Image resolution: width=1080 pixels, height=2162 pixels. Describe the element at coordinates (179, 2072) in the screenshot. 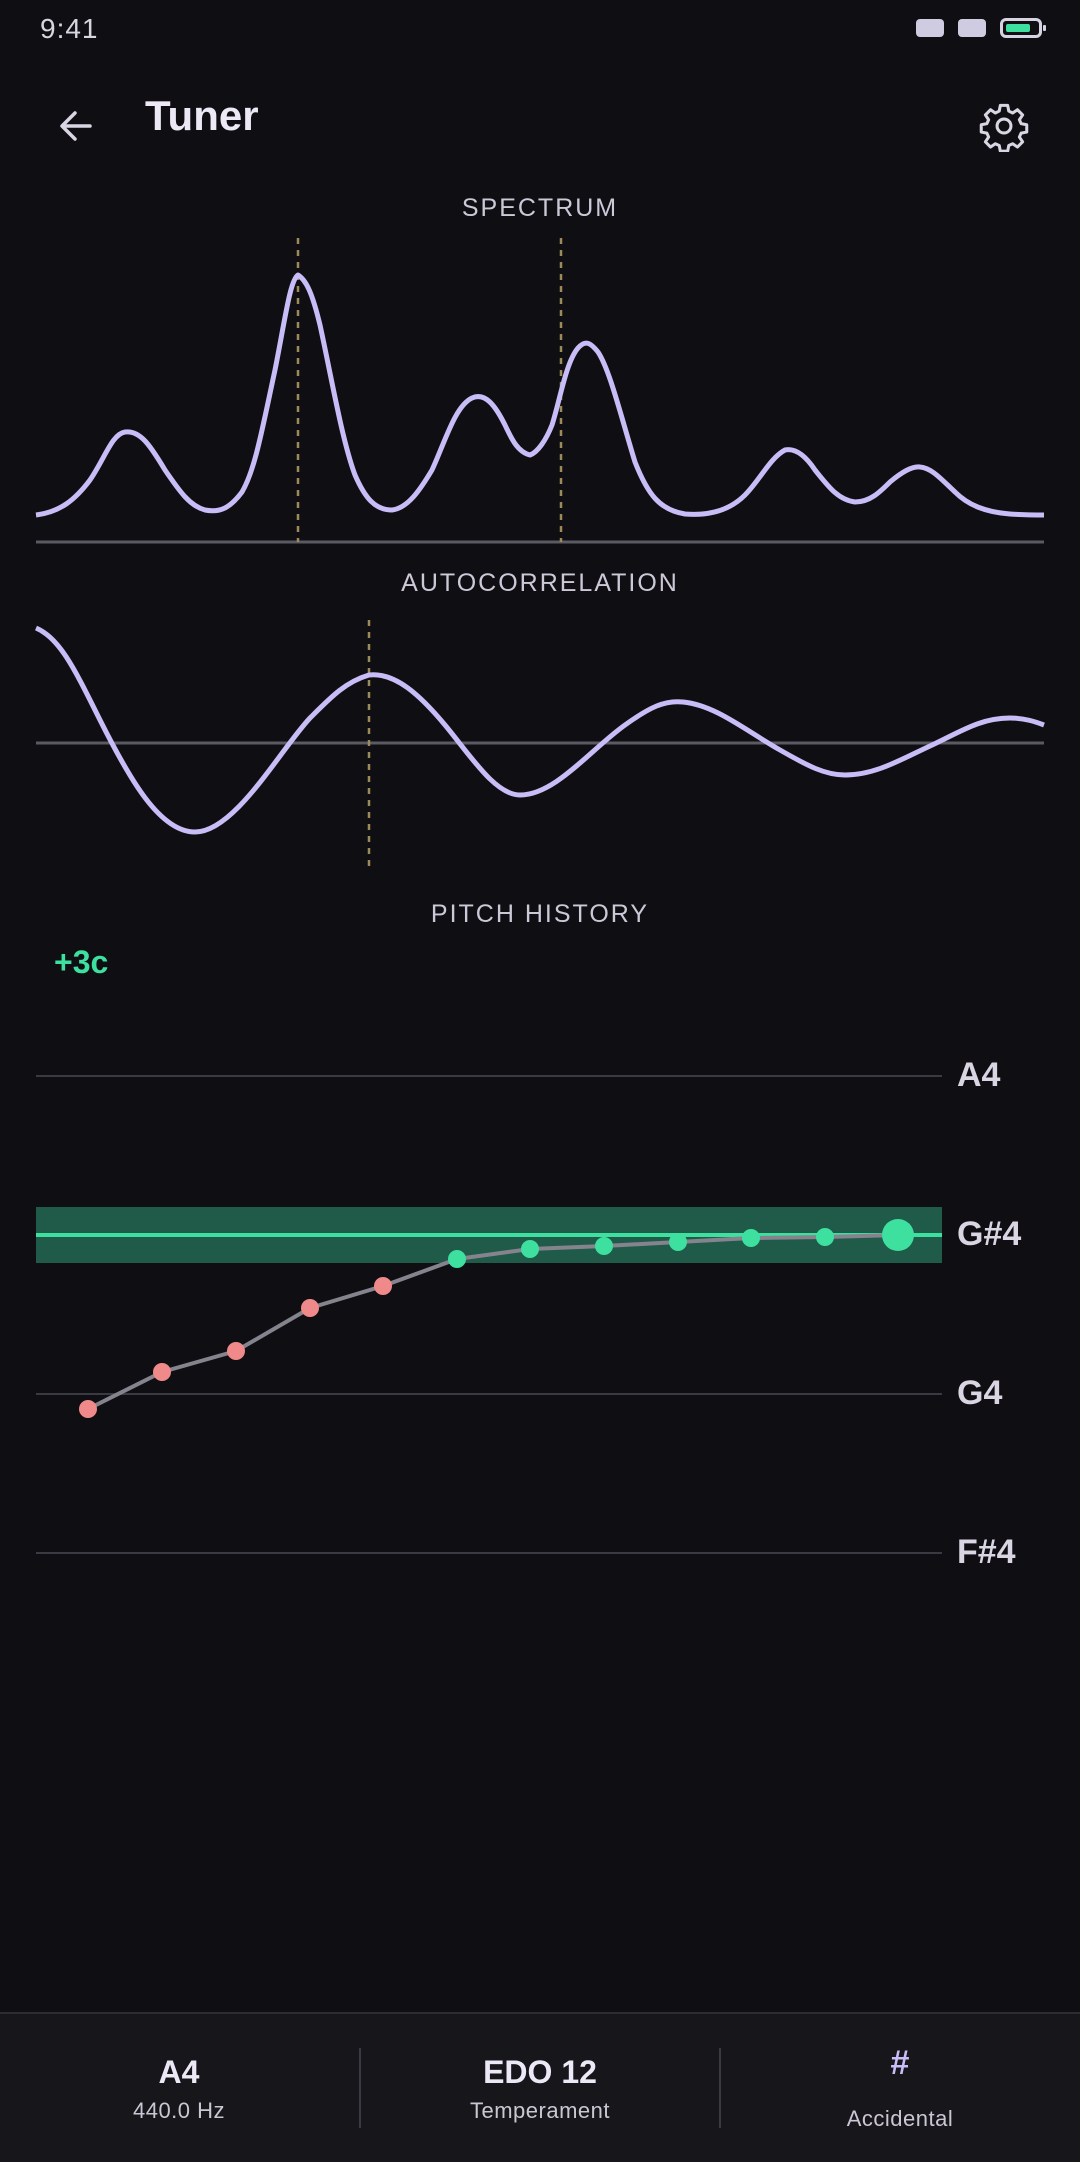

I see `reference-note: A4` at that location.